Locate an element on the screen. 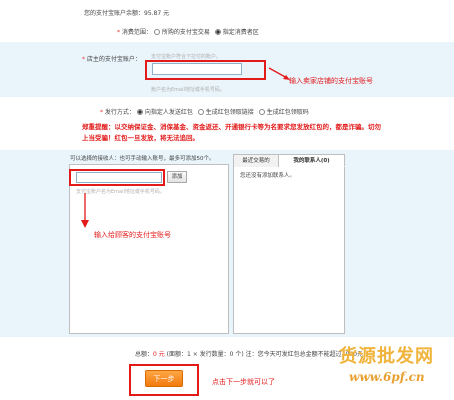 The width and height of the screenshot is (454, 400). watermark-url: www.6pf.cn is located at coordinates (387, 377).